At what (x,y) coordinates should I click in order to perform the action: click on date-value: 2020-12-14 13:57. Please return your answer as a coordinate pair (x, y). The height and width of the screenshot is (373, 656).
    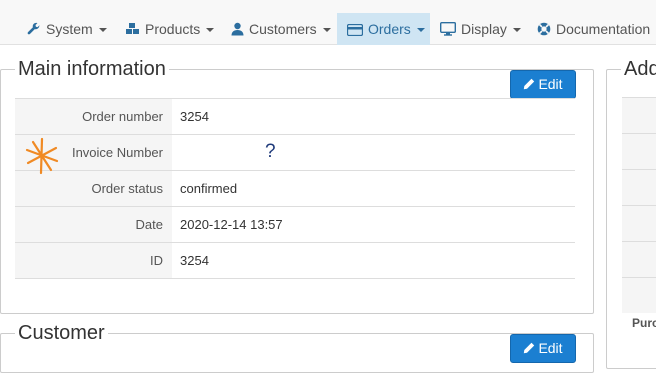
    Looking at the image, I should click on (373, 224).